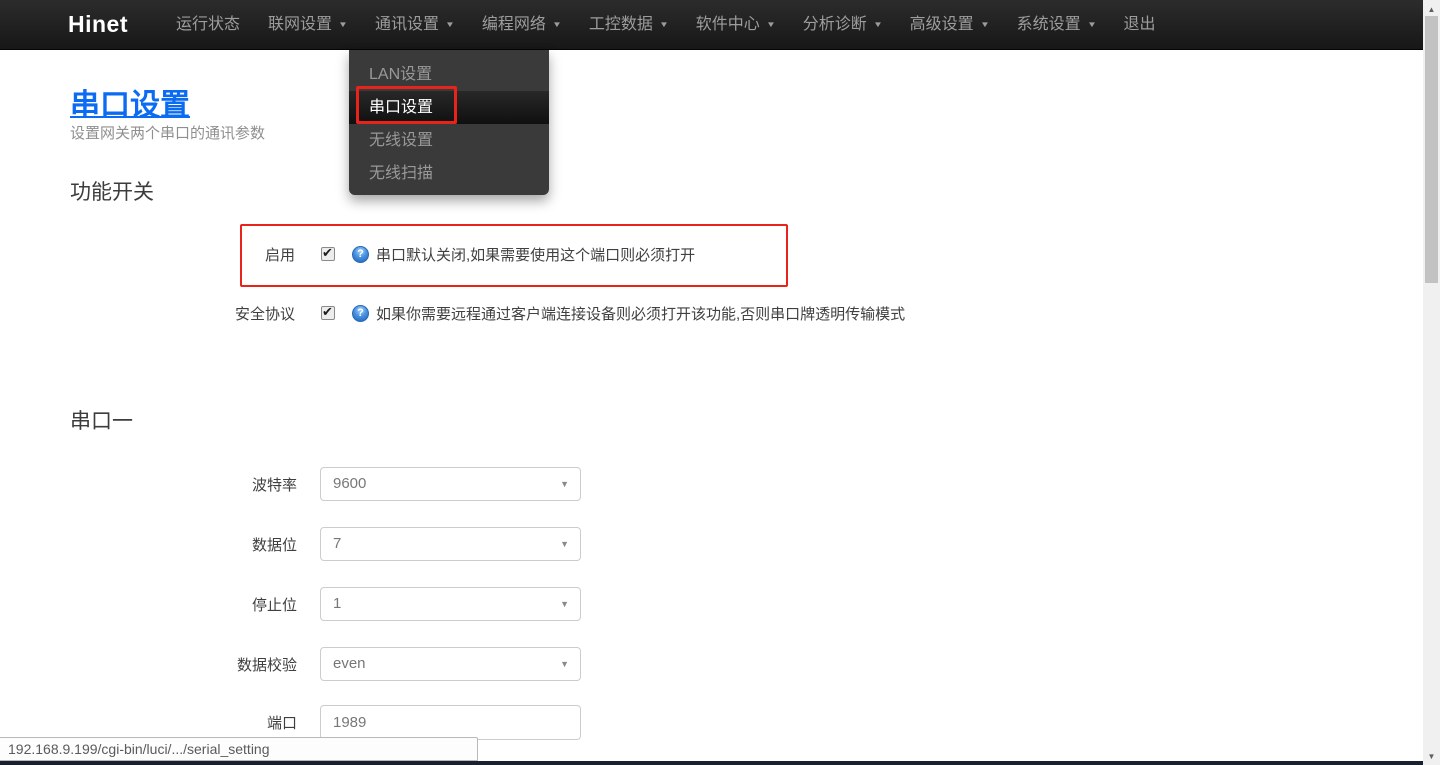 This screenshot has height=765, width=1440. I want to click on parity-row: 数据校验 even, so click(325, 664).